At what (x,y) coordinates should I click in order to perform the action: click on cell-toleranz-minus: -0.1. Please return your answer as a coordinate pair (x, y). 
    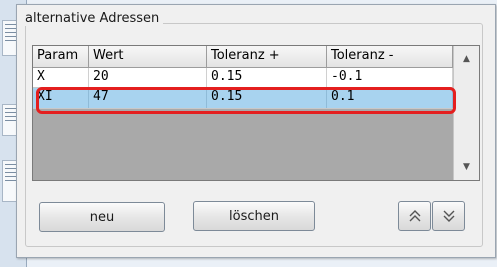
    Looking at the image, I should click on (390, 77).